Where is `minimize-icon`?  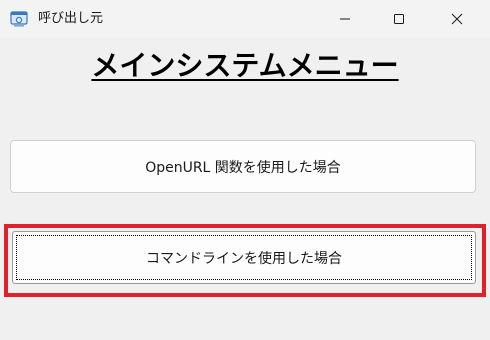 minimize-icon is located at coordinates (345, 19).